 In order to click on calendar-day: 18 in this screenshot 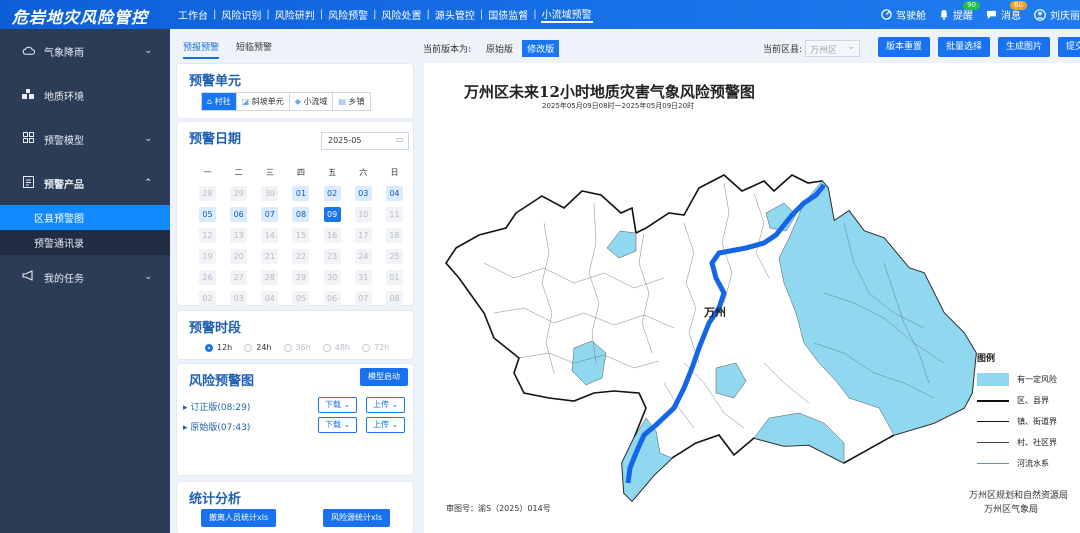, I will do `click(394, 235)`.